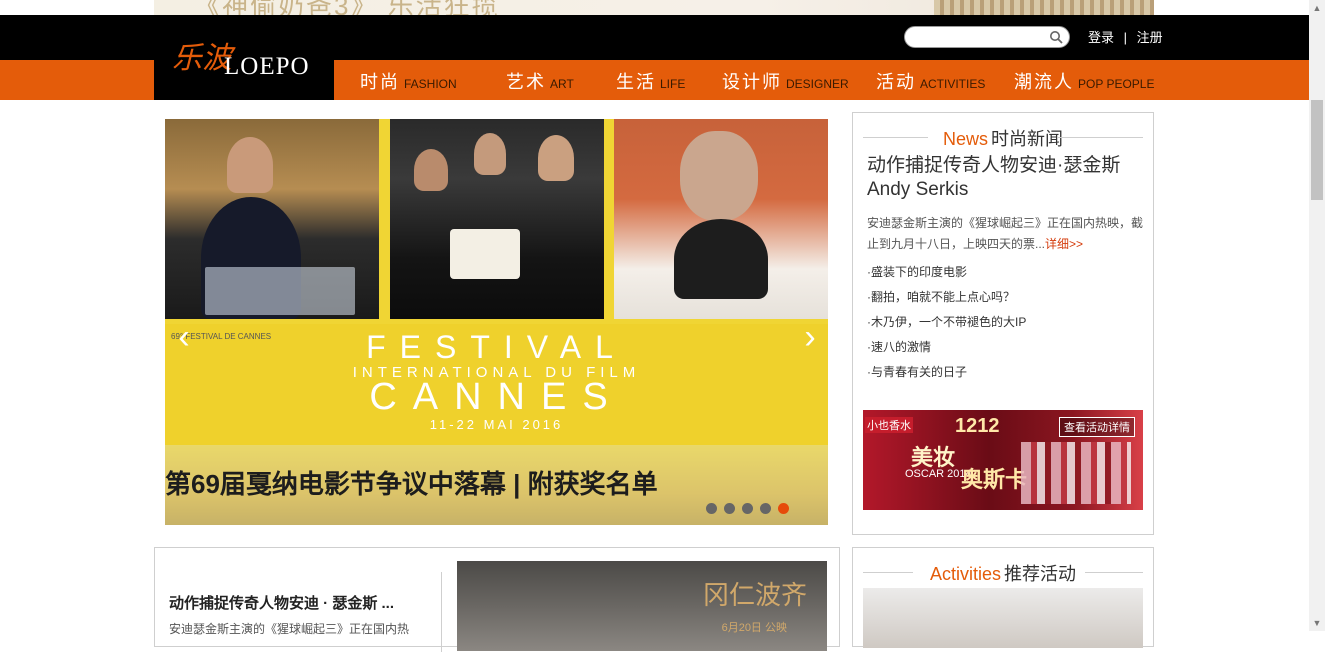 The image size is (1325, 652). I want to click on login-link: 登录, so click(1101, 37).